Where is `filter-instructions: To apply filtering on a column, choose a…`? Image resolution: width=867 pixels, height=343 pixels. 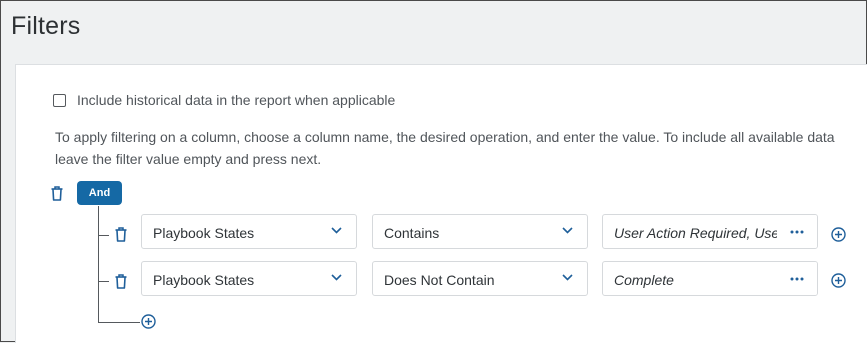 filter-instructions: To apply filtering on a column, choose a… is located at coordinates (445, 148).